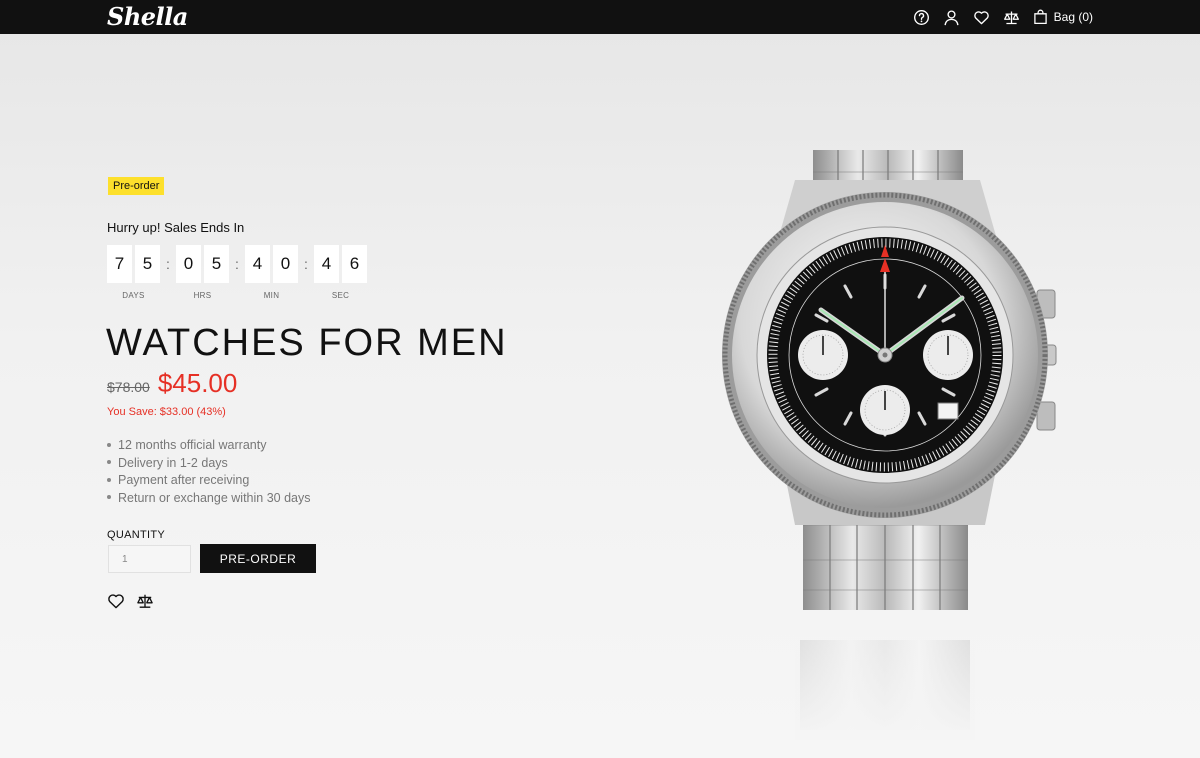 The height and width of the screenshot is (758, 1200). I want to click on countdown-timer: 7 5 : 0 5 : 4 0 : 4 6 DAYS HRS MIN SEC, so click(238, 275).